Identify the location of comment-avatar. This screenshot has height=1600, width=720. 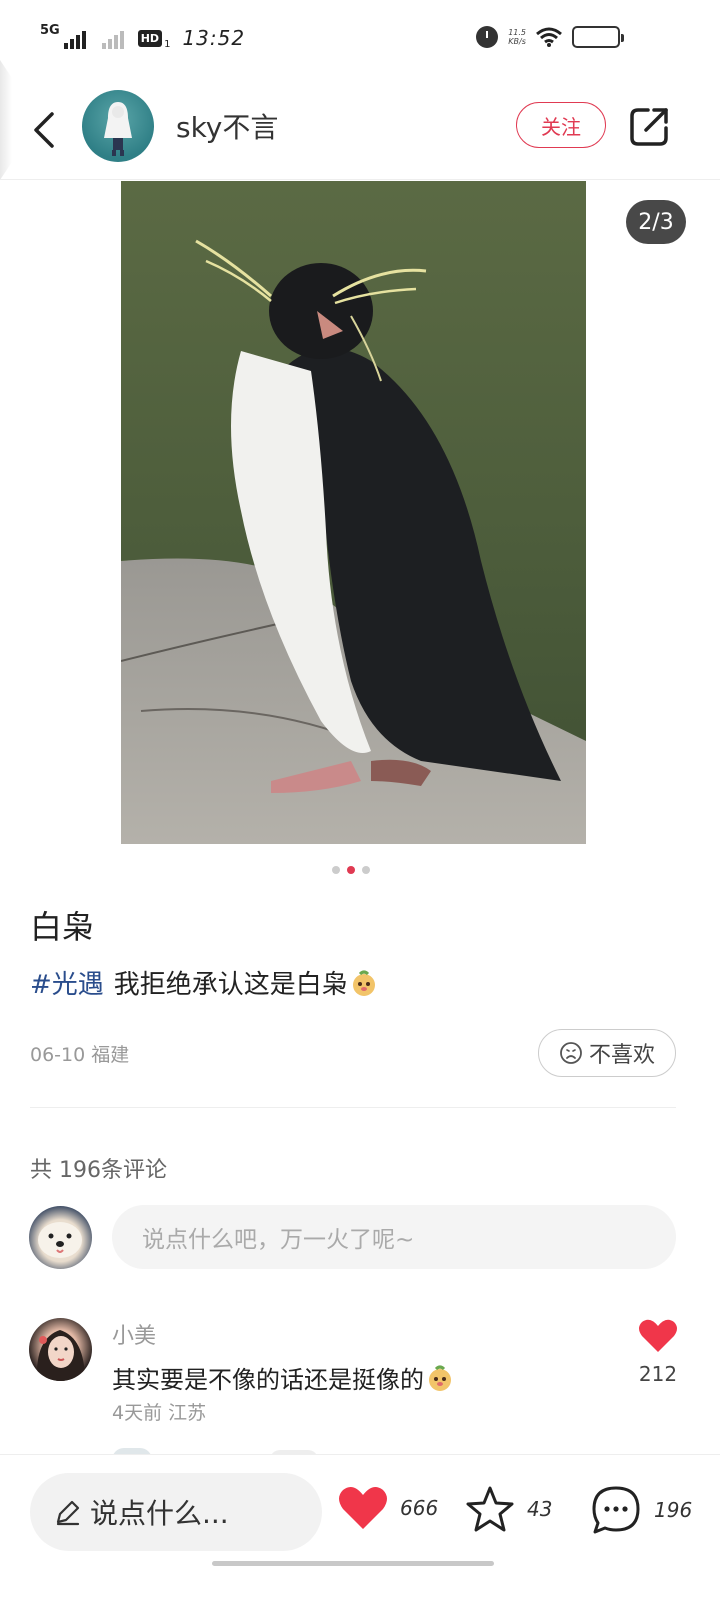
(60, 1349).